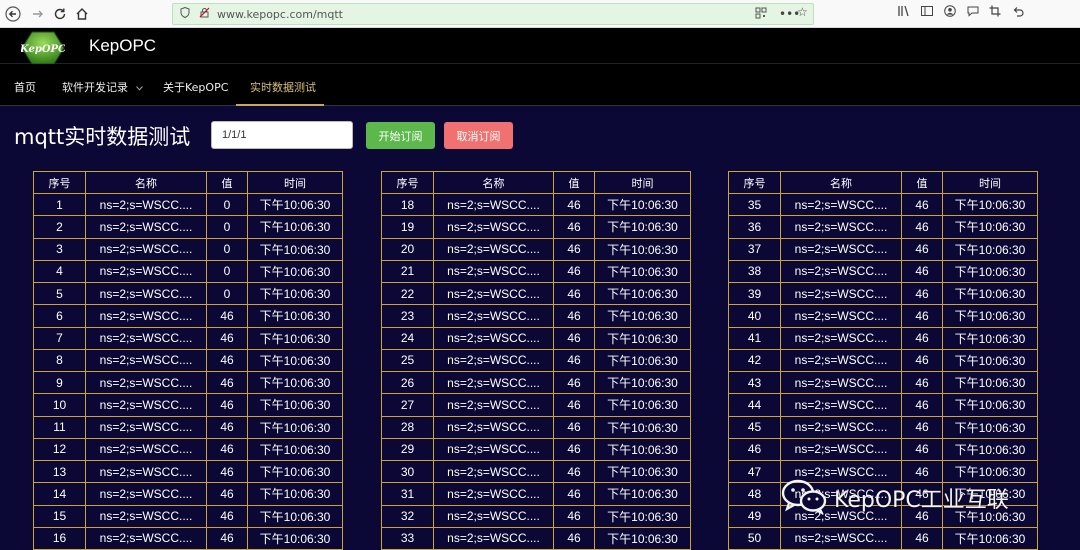 The image size is (1080, 550). I want to click on home-icon, so click(82, 14).